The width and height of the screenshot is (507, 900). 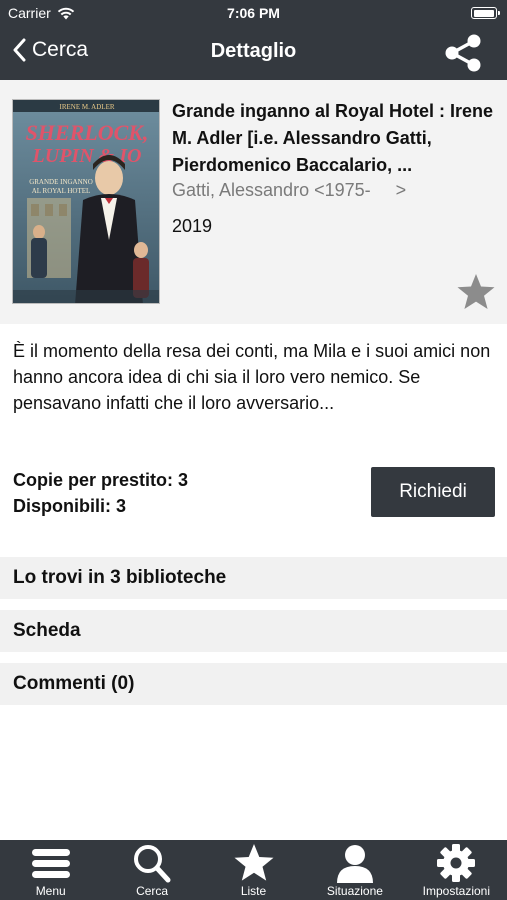 What do you see at coordinates (61, 182) in the screenshot?
I see `cover-title-1: GRANDE INGANNO` at bounding box center [61, 182].